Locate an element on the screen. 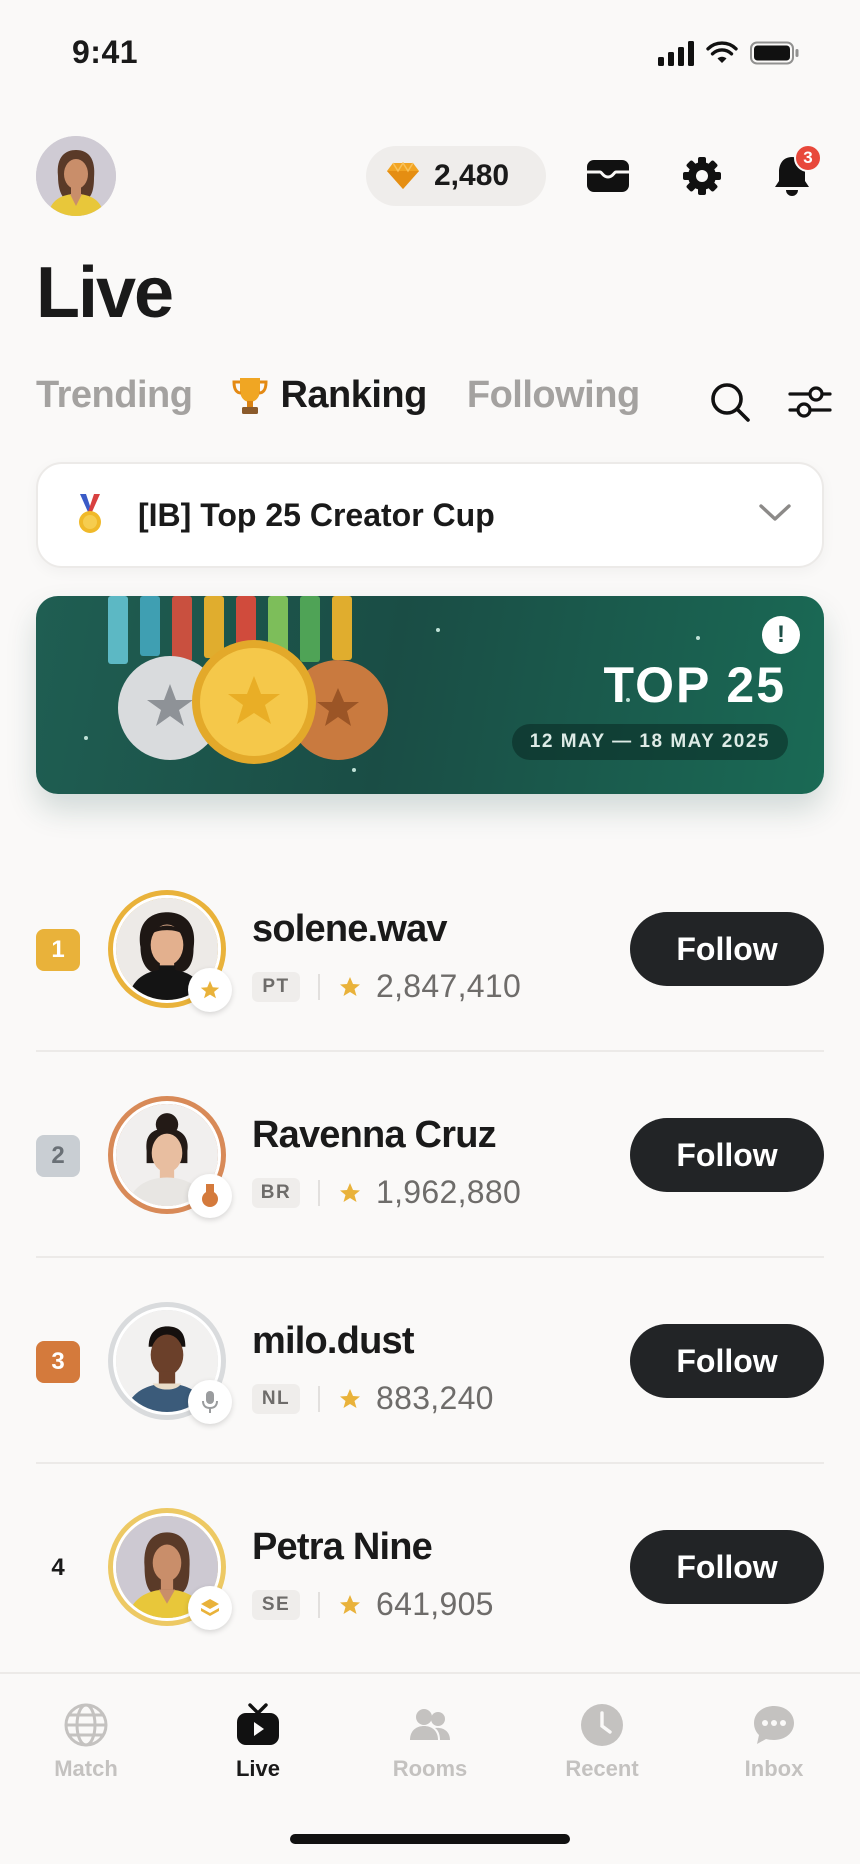 The width and height of the screenshot is (860, 1864). gear-icon is located at coordinates (702, 176).